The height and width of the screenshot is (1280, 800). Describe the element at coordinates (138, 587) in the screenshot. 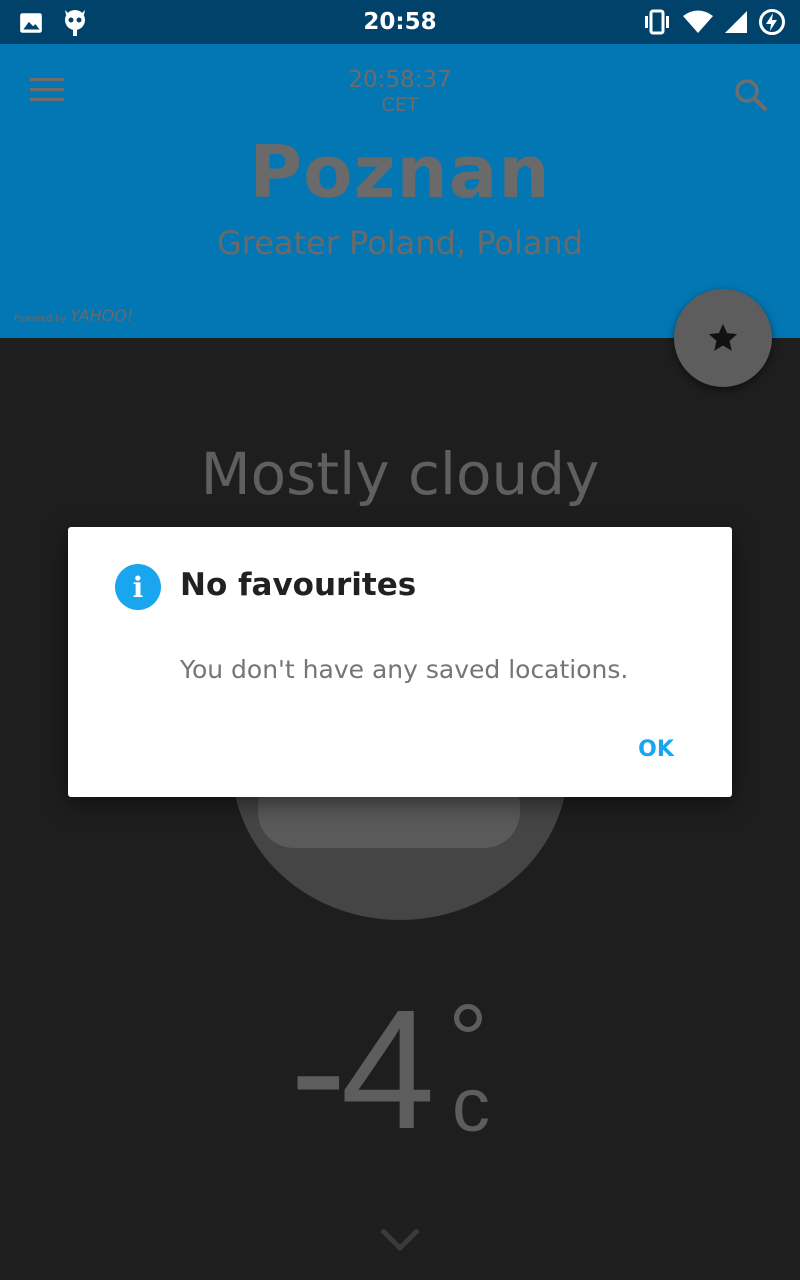

I see `info-icon: i` at that location.